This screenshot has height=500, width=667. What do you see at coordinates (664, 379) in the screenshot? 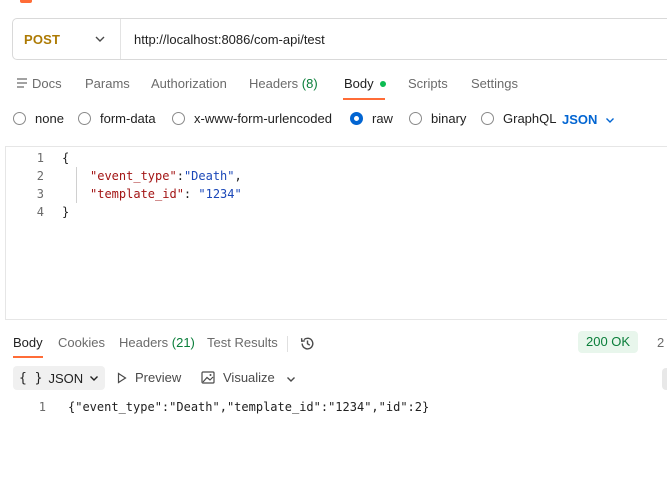
I see `partial-button-edge` at bounding box center [664, 379].